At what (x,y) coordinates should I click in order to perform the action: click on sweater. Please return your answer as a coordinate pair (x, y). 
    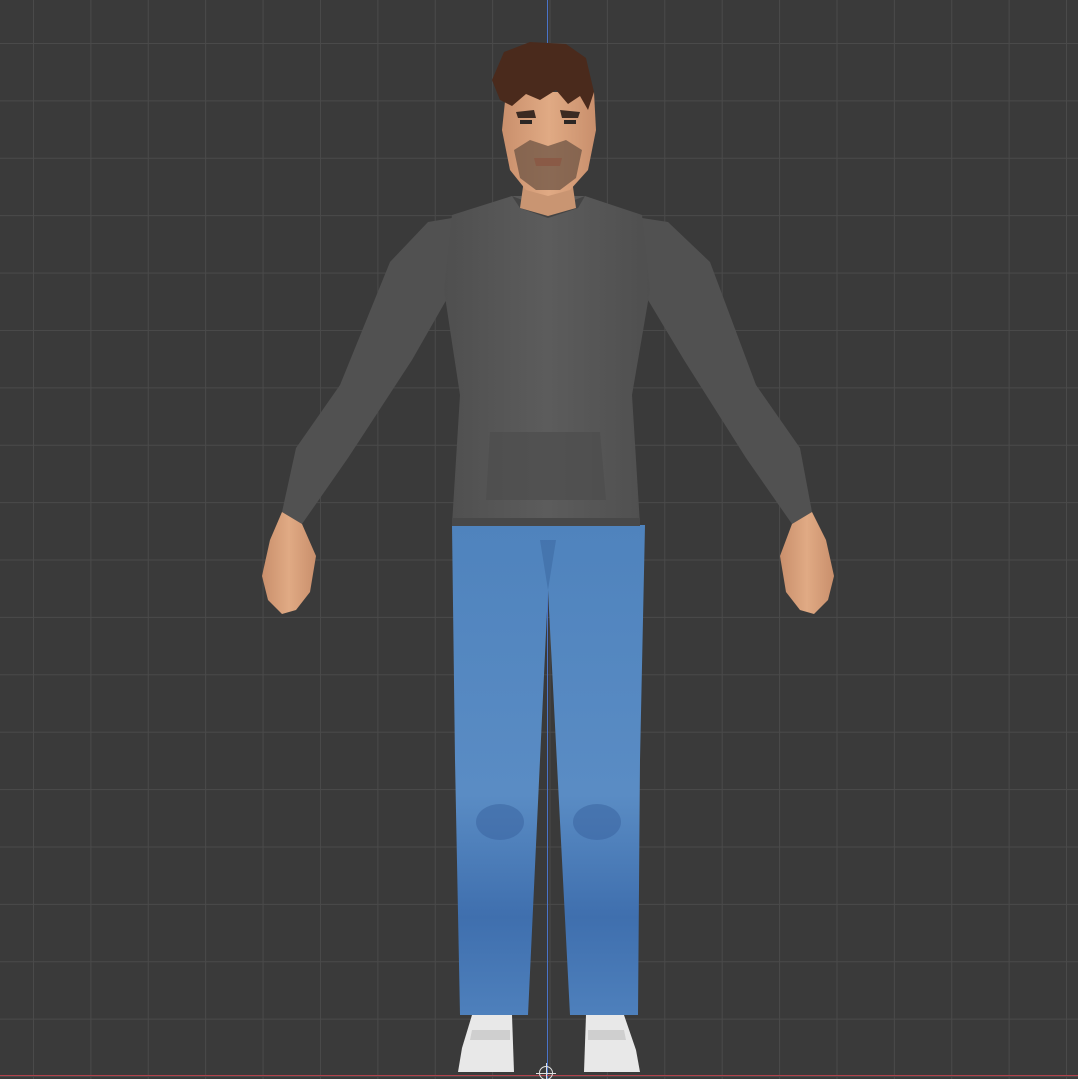
    Looking at the image, I should click on (547, 361).